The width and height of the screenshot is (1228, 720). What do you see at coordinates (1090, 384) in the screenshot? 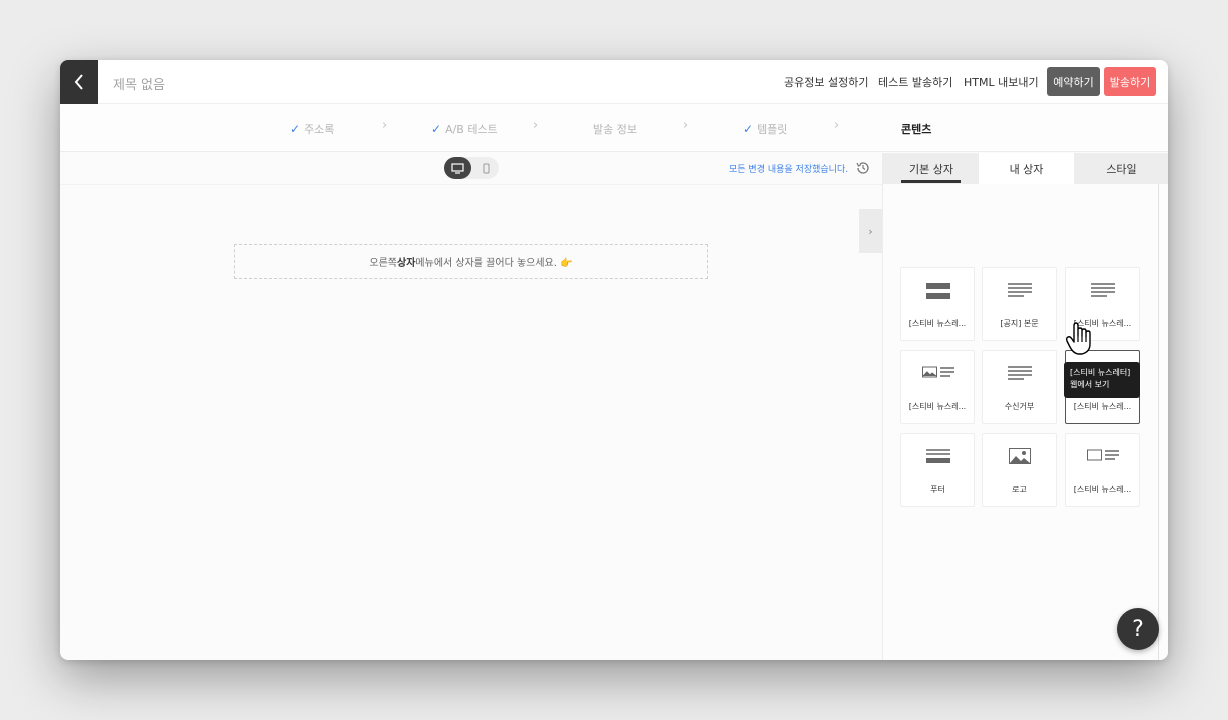
I see `tooltip-line: 웹에서 보기` at bounding box center [1090, 384].